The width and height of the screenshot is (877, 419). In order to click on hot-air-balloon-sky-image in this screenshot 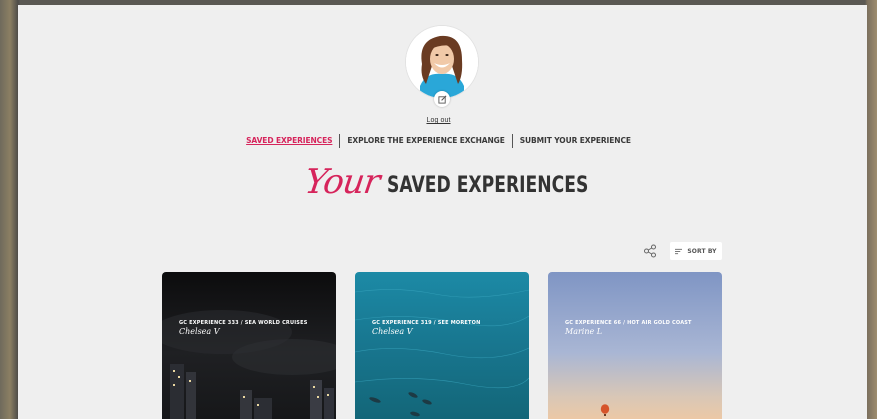, I will do `click(635, 345)`.